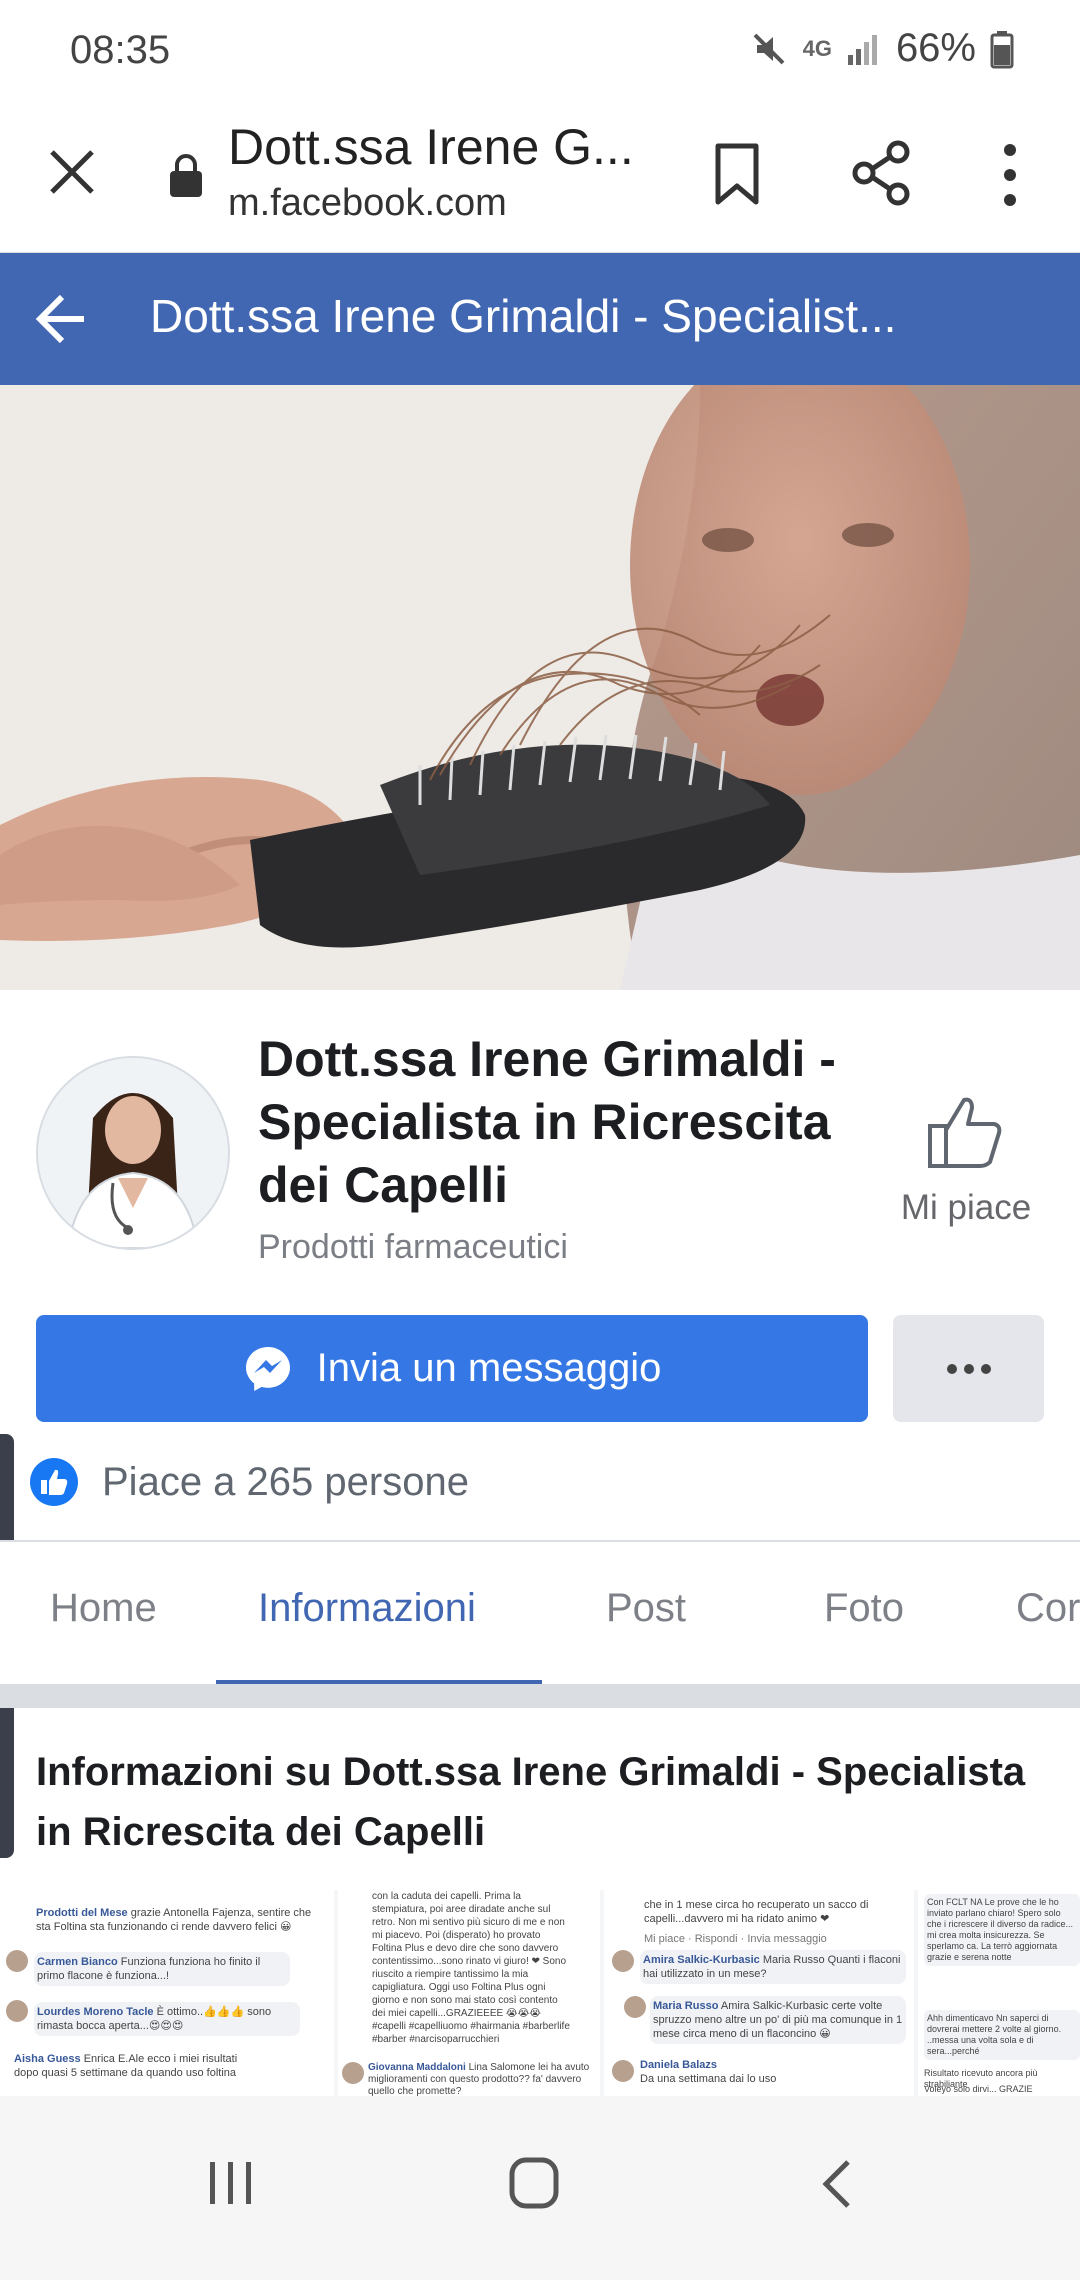 Image resolution: width=1080 pixels, height=2280 pixels. I want to click on comment-author: Prodotti del Mese, so click(82, 1913).